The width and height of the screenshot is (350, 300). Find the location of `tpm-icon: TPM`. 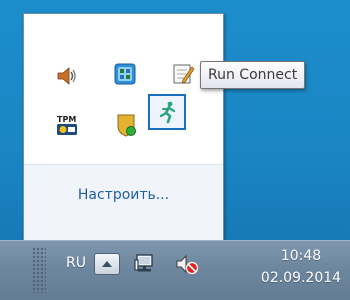

tpm-icon: TPM is located at coordinates (68, 126).